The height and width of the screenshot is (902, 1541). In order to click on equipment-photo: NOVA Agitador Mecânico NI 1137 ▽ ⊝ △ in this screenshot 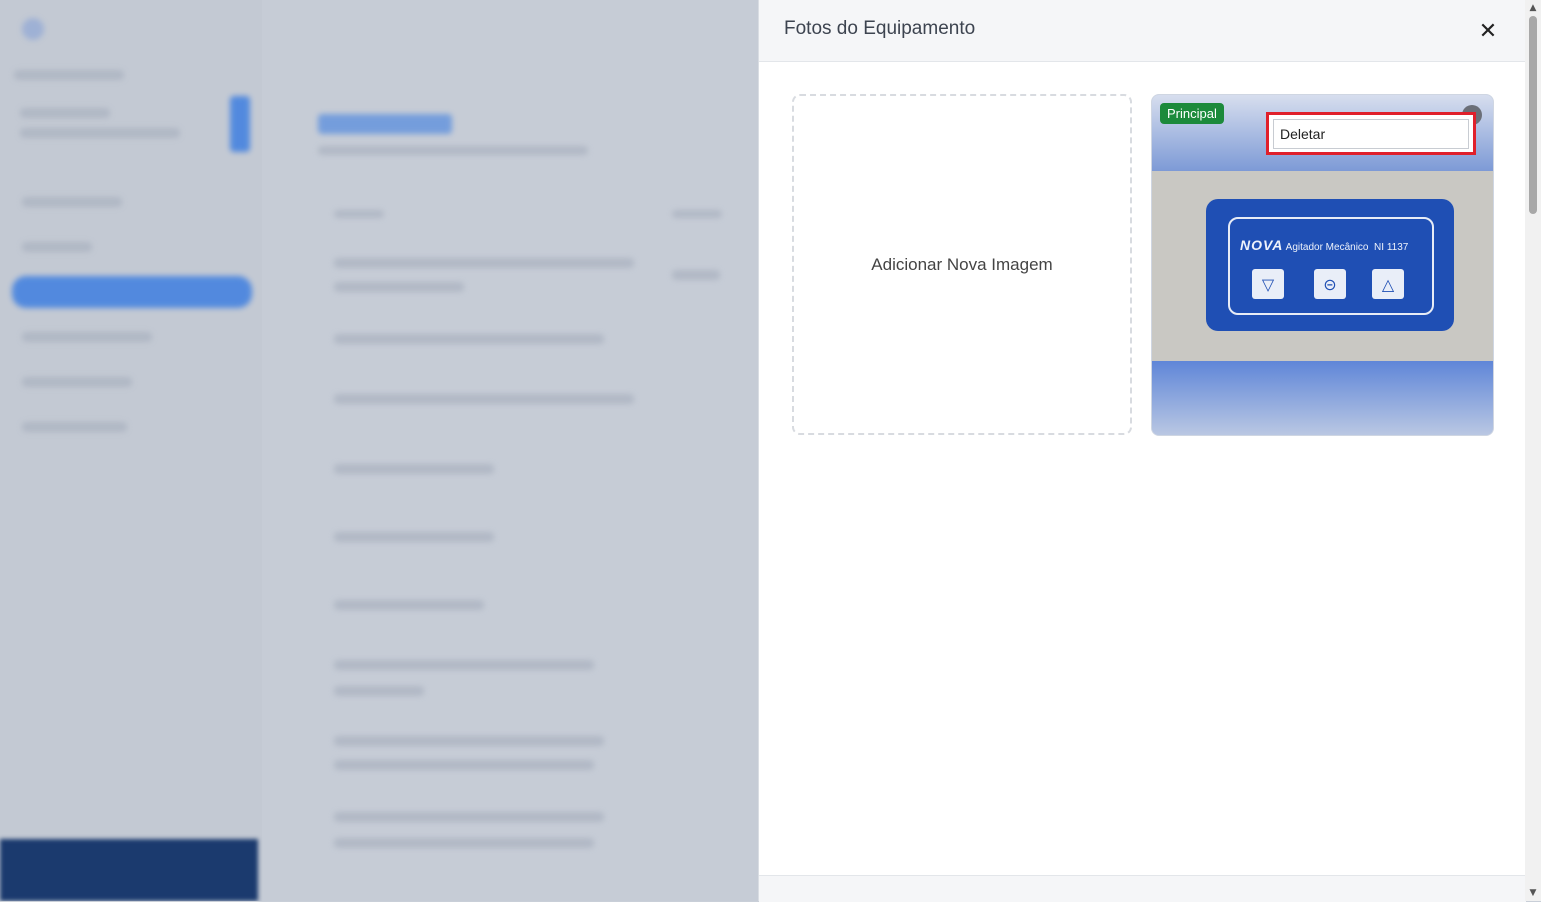, I will do `click(1322, 266)`.